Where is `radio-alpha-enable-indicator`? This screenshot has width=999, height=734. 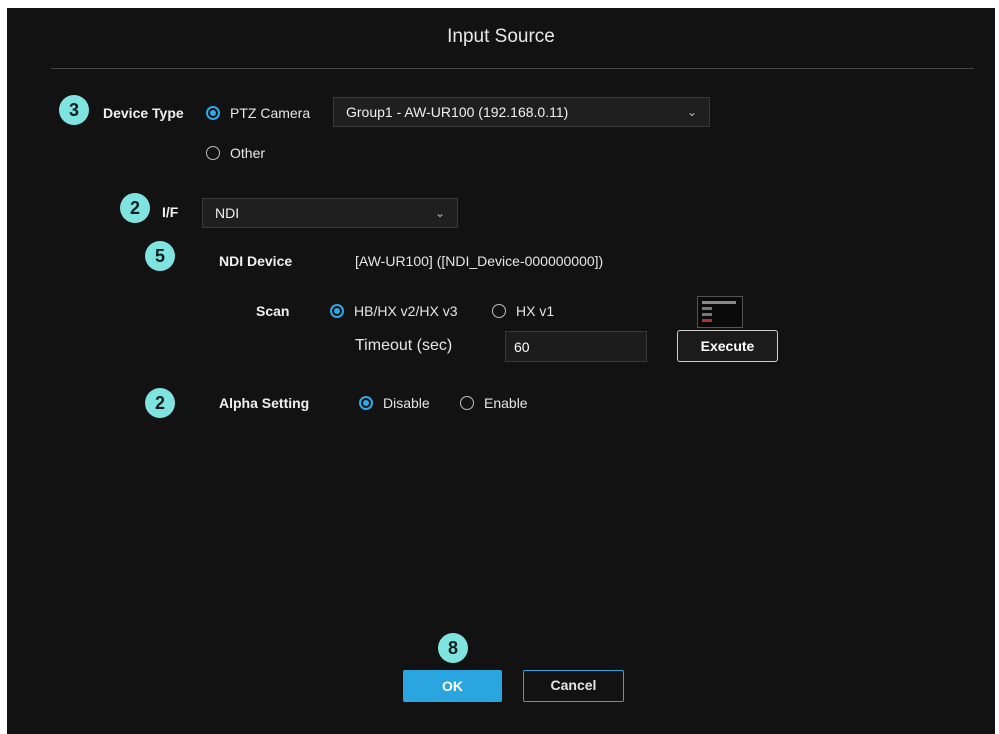
radio-alpha-enable-indicator is located at coordinates (467, 403).